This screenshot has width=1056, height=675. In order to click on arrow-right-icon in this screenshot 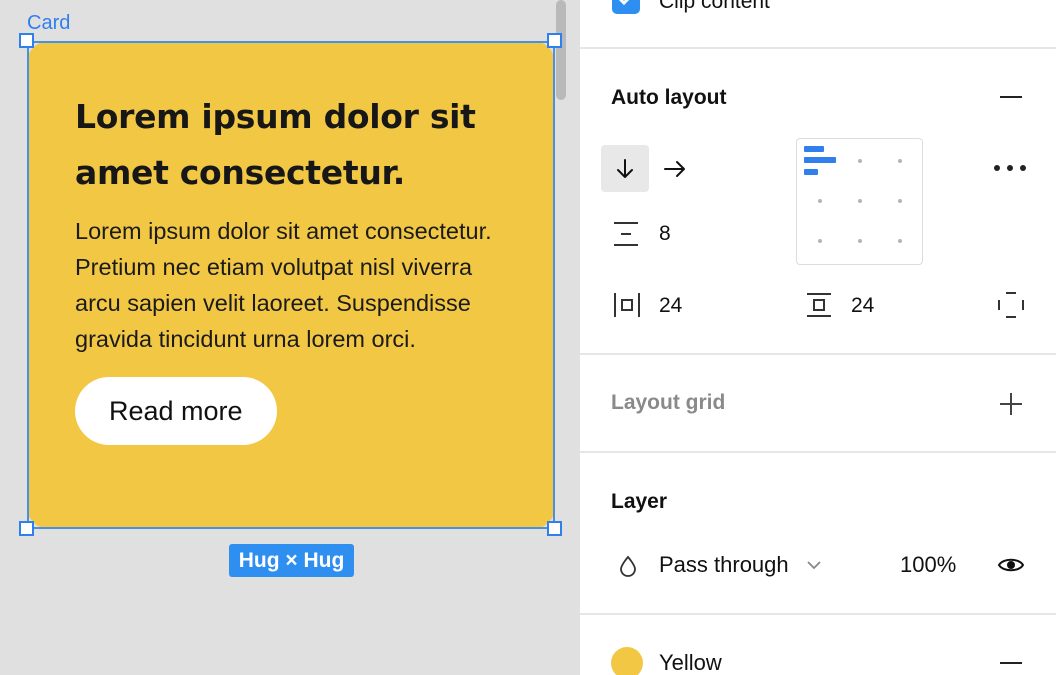, I will do `click(674, 168)`.